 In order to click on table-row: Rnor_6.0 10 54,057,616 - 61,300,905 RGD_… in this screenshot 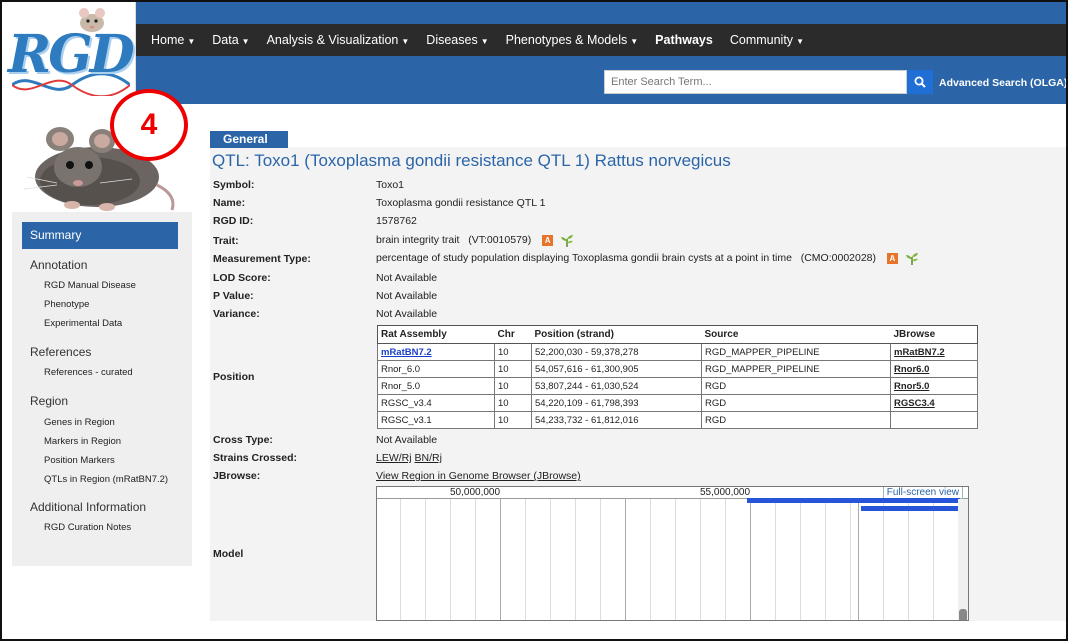, I will do `click(677, 369)`.